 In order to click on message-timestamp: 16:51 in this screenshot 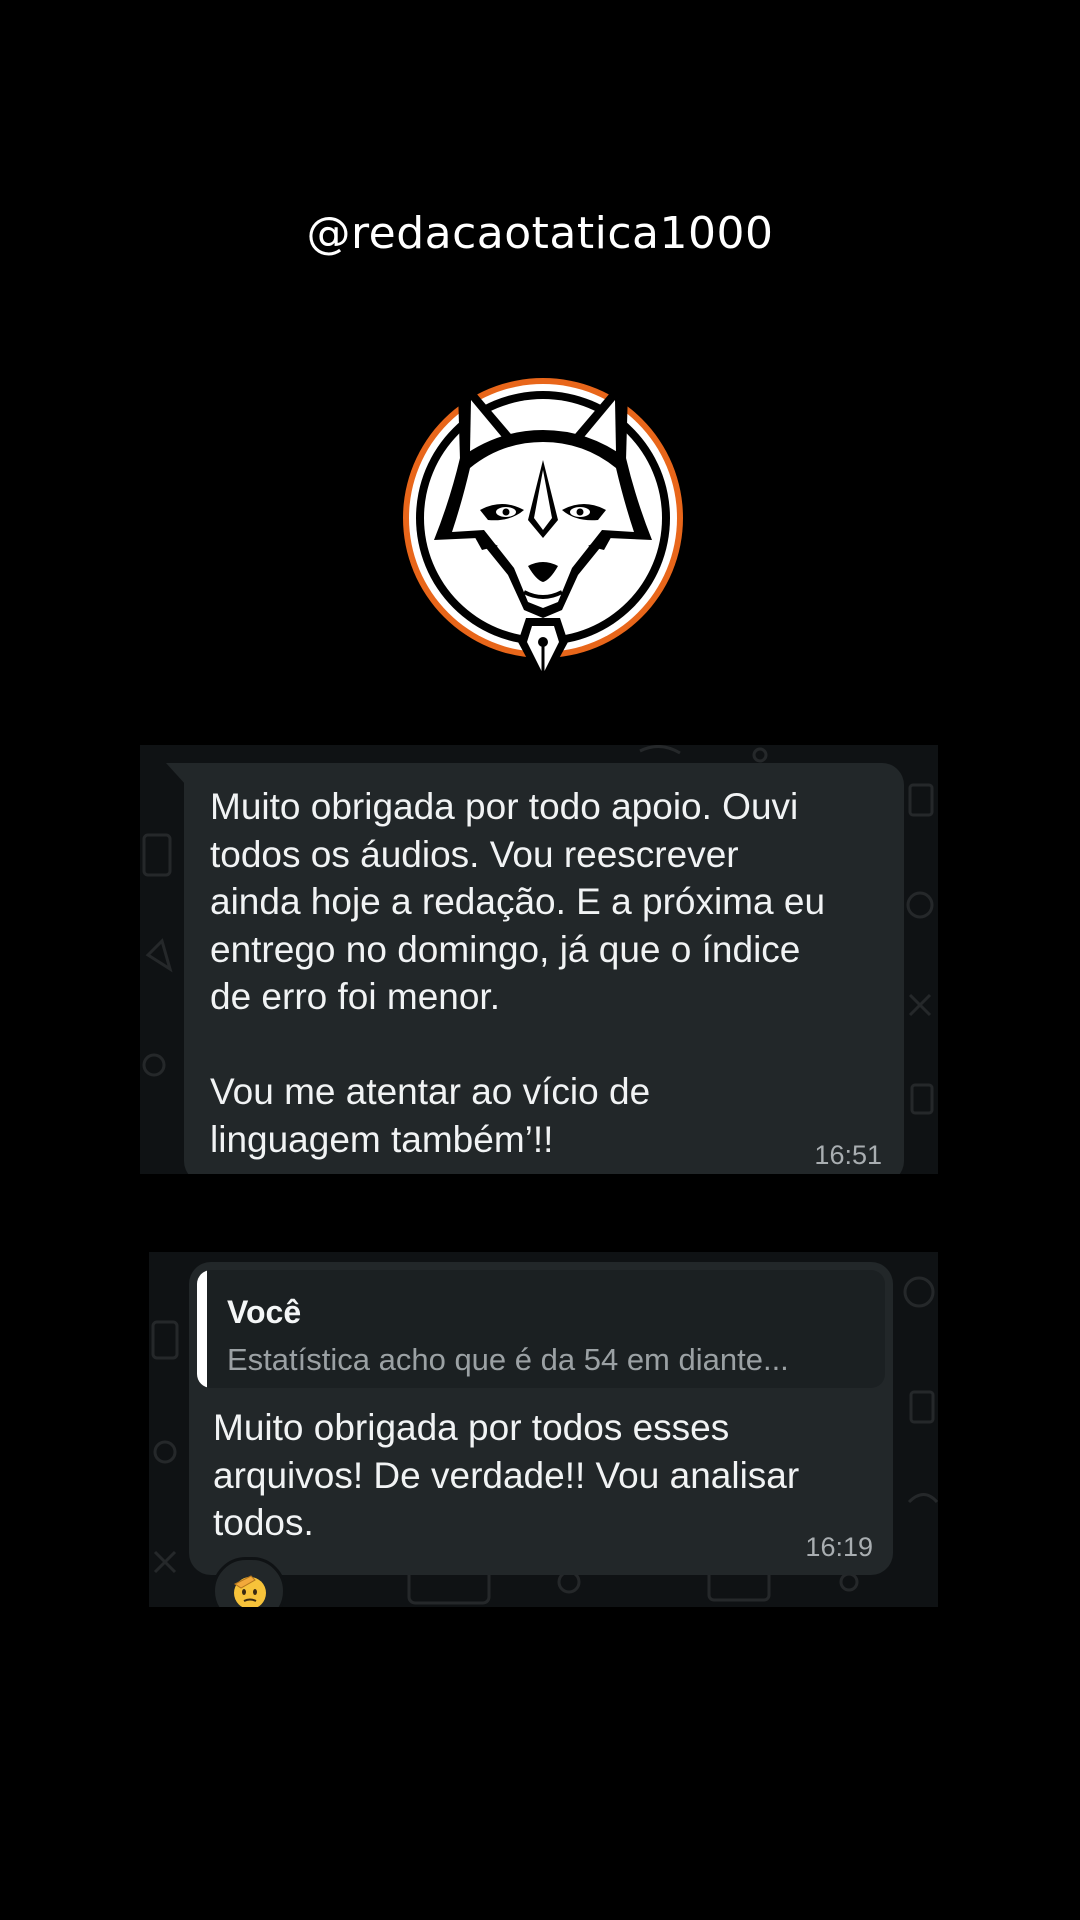, I will do `click(848, 1155)`.